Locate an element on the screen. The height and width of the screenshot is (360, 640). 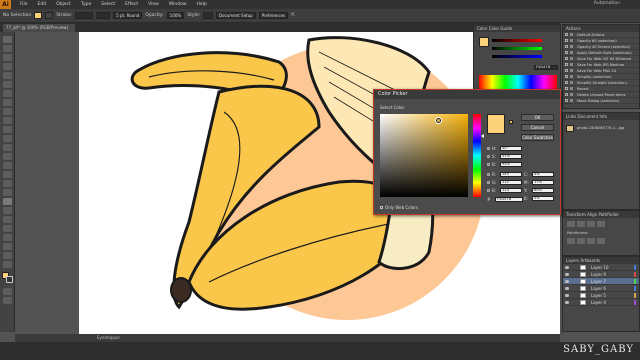
saturation-input: 51% is located at coordinates (511, 156).